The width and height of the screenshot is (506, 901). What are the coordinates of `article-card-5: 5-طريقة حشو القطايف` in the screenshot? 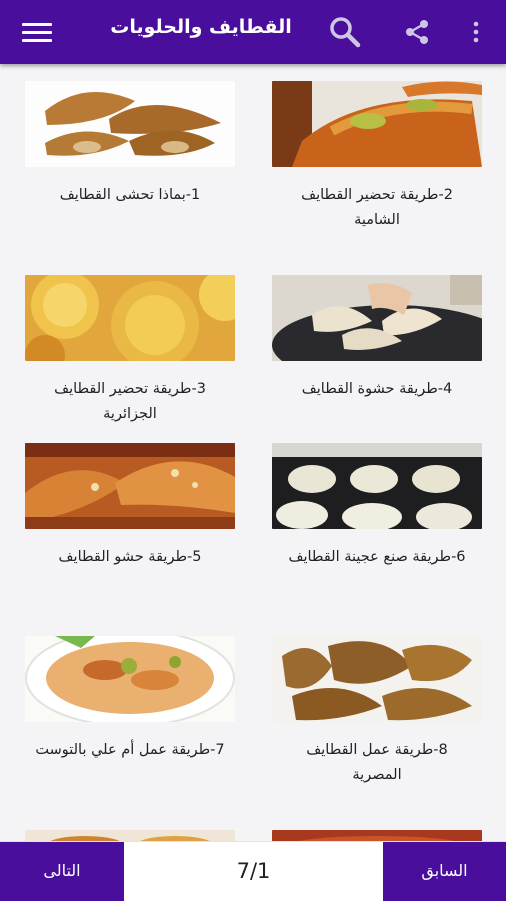 It's located at (130, 506).